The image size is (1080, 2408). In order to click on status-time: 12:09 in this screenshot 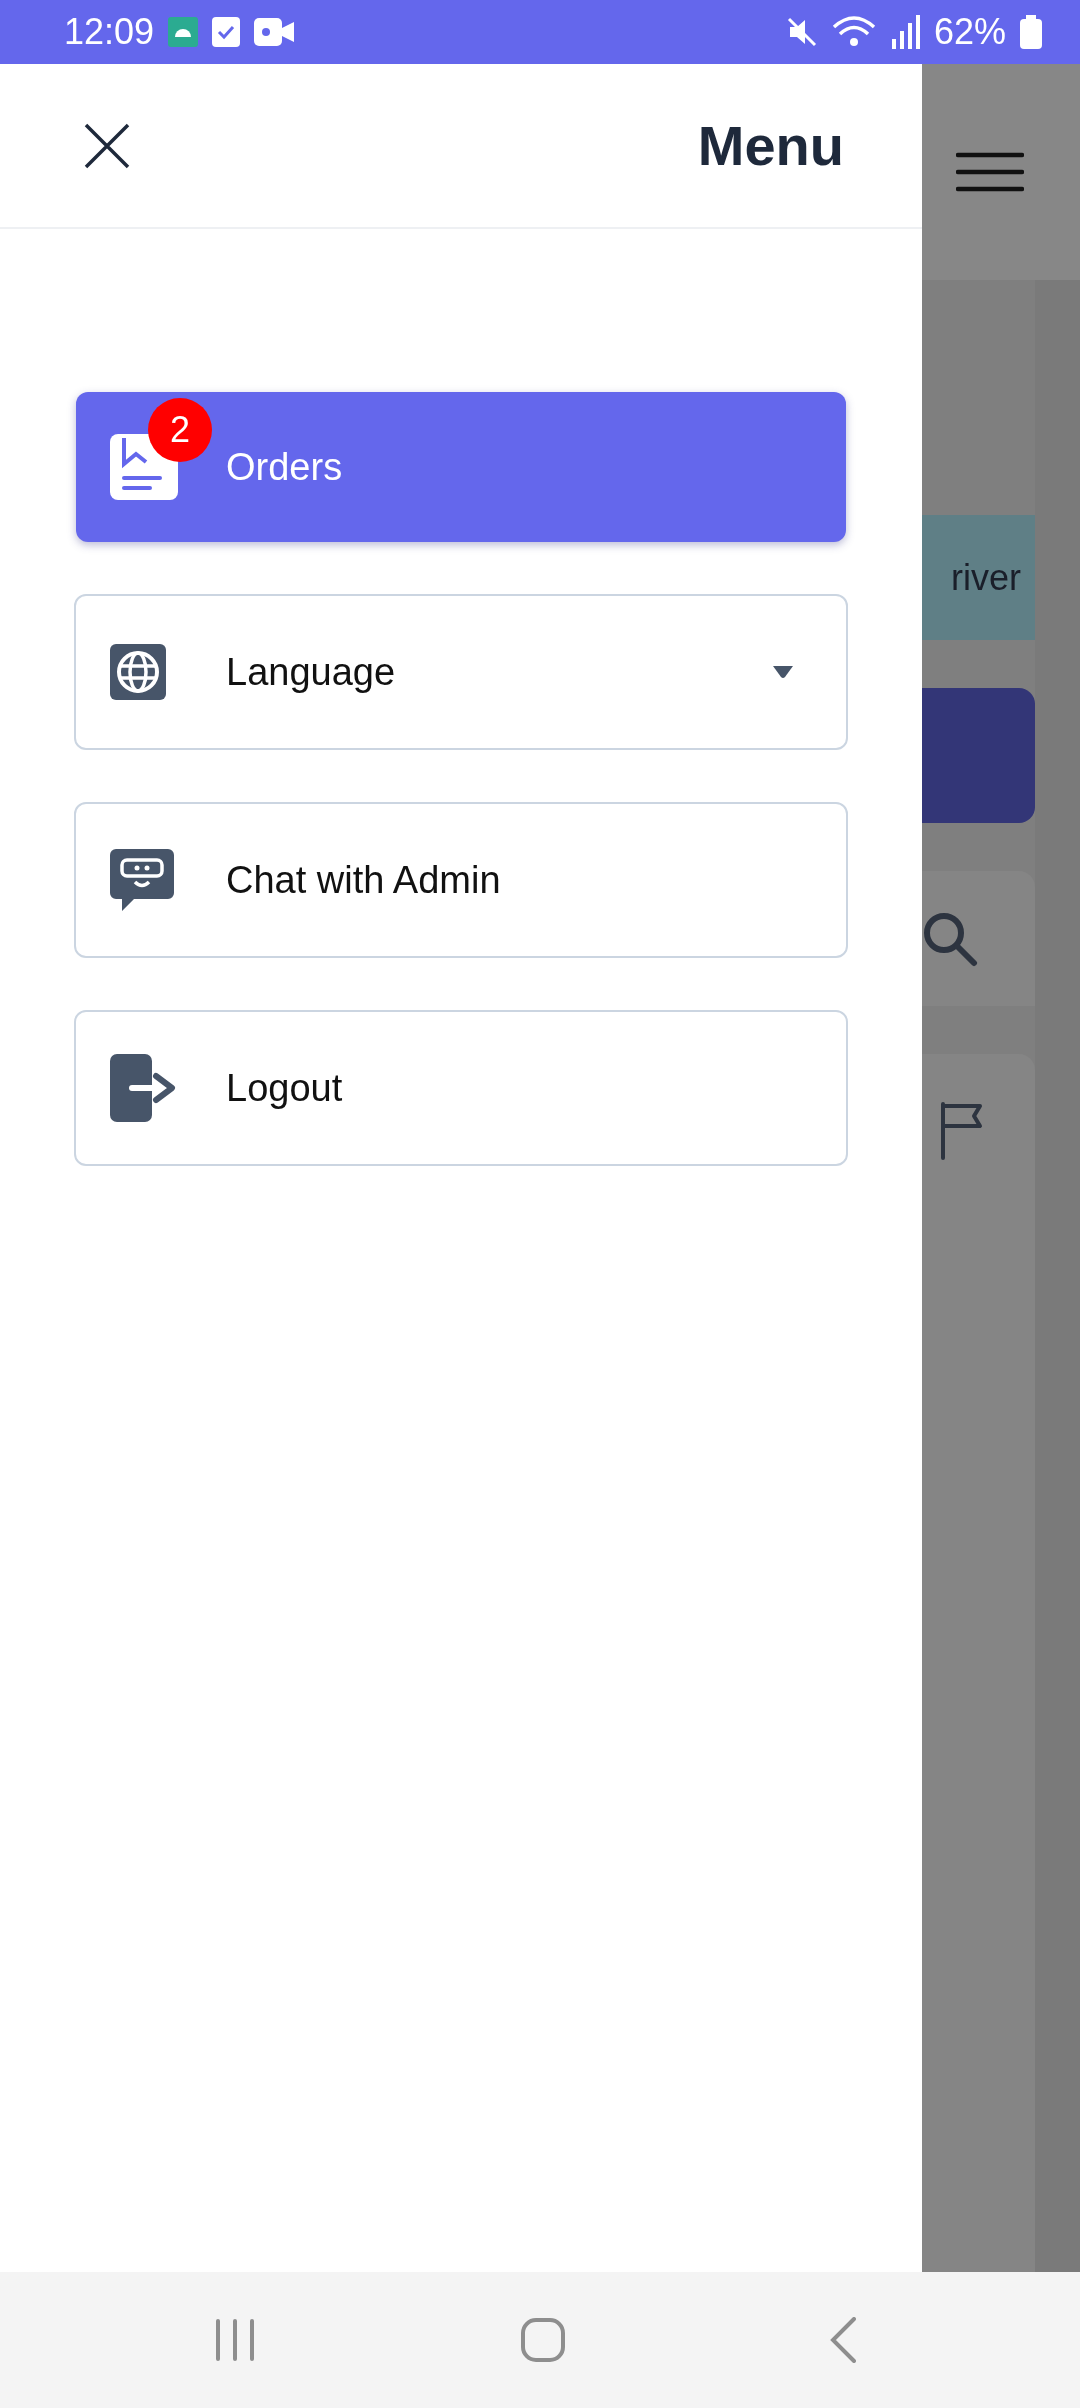, I will do `click(109, 32)`.